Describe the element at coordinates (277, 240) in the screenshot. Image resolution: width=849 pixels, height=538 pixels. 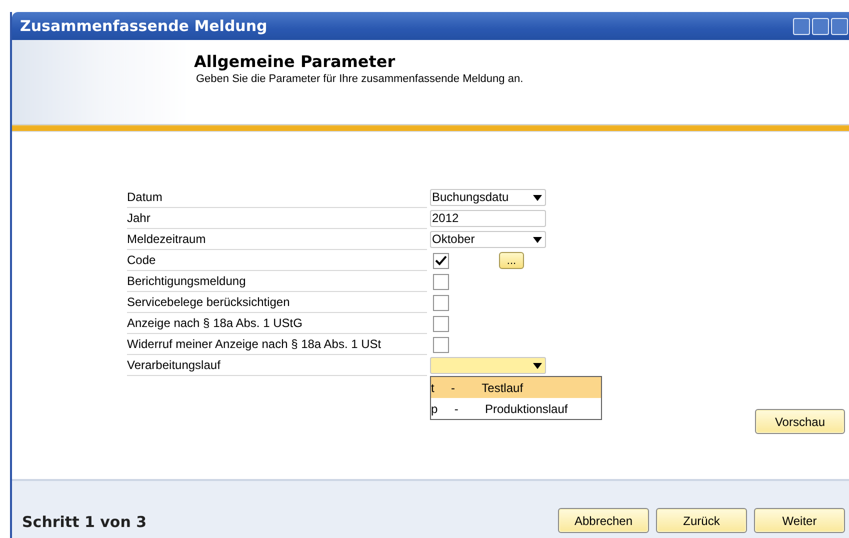
I see `field-label: Meldezeitraum` at that location.